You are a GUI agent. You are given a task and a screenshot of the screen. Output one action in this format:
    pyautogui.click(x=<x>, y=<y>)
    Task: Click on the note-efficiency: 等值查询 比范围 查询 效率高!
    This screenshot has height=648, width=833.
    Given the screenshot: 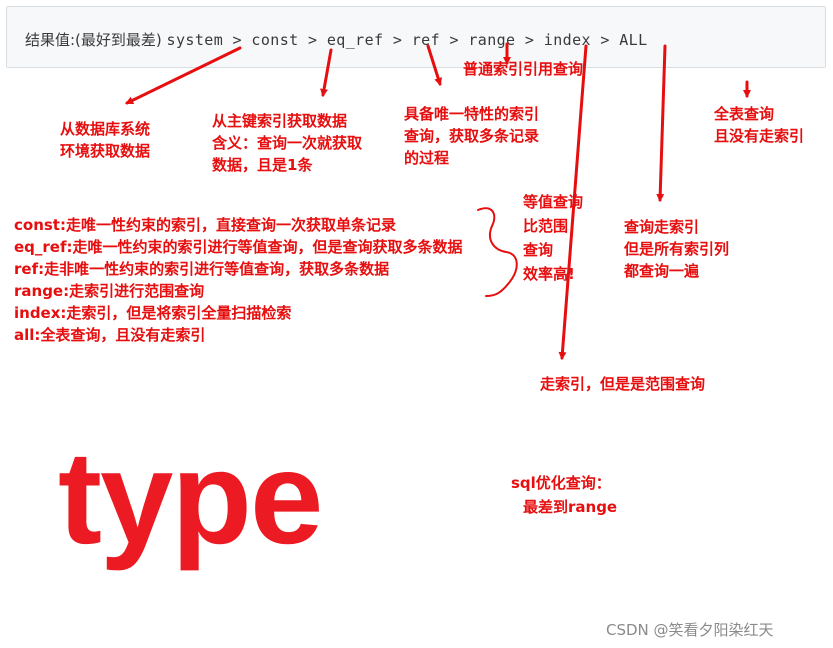 What is the action you would take?
    pyautogui.click(x=553, y=238)
    